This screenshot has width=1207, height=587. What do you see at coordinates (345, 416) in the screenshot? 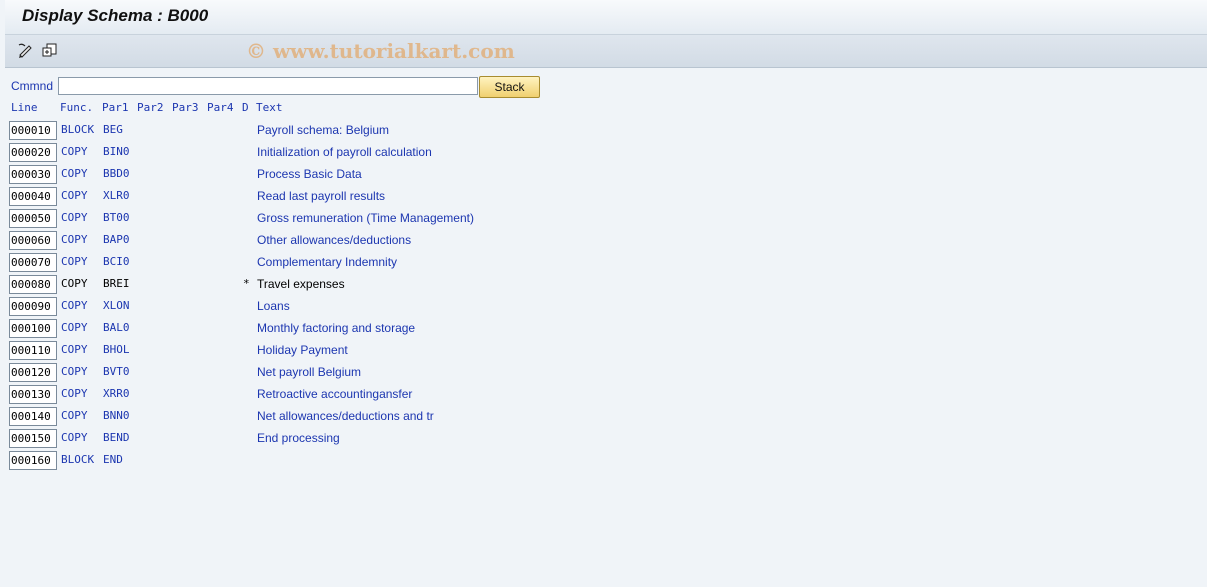
I see `text-cell: Net allowances/deductions and tr` at bounding box center [345, 416].